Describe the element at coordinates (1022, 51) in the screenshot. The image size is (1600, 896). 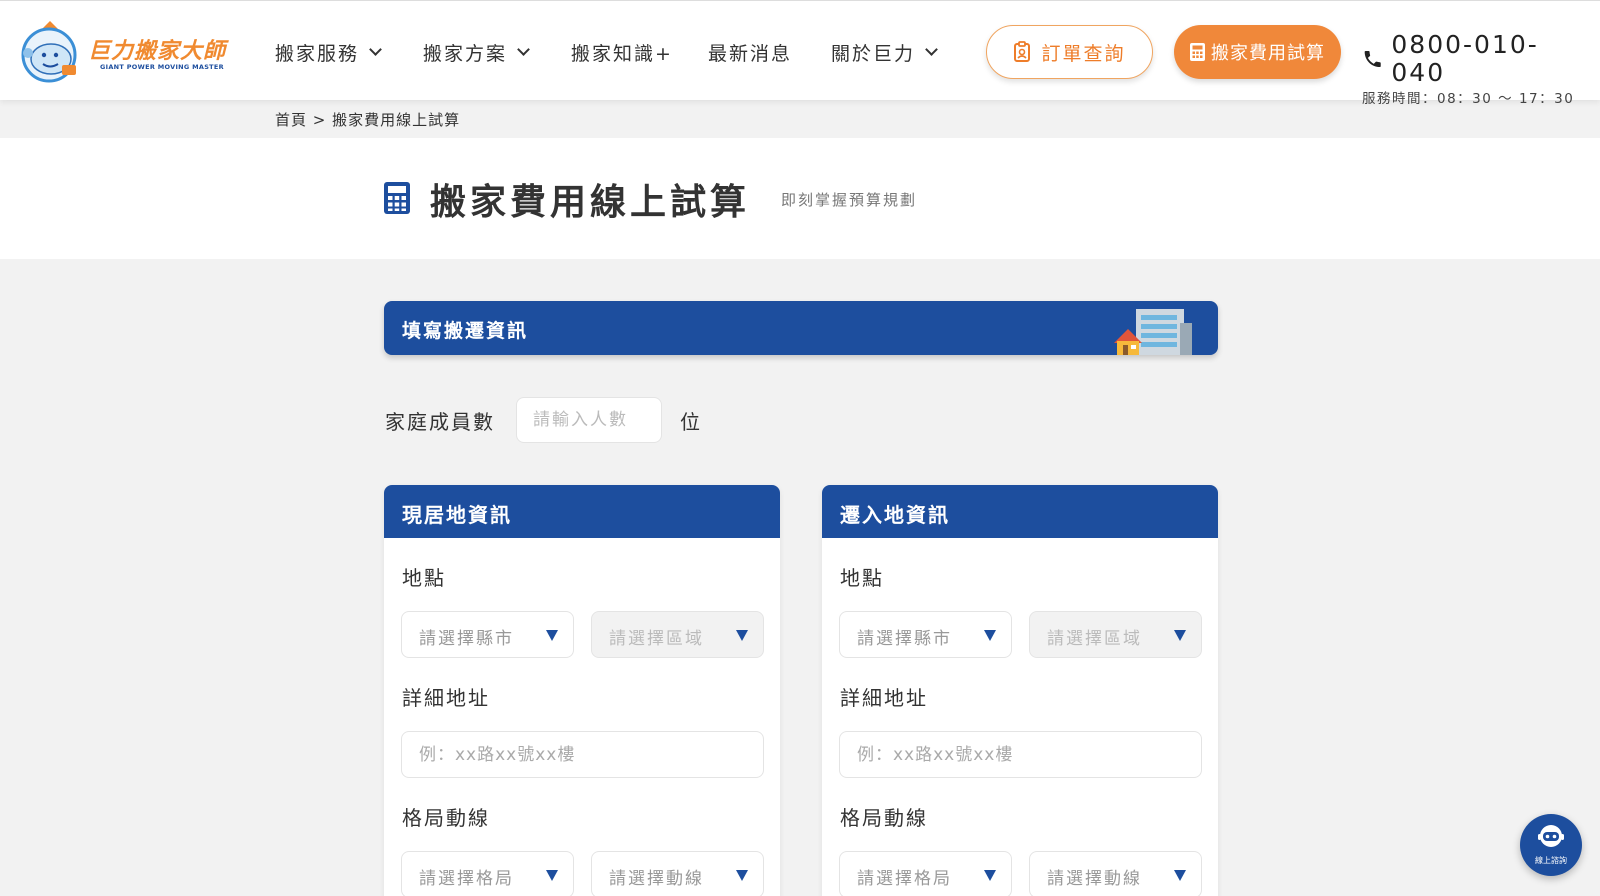
I see `clipboard-icon` at that location.